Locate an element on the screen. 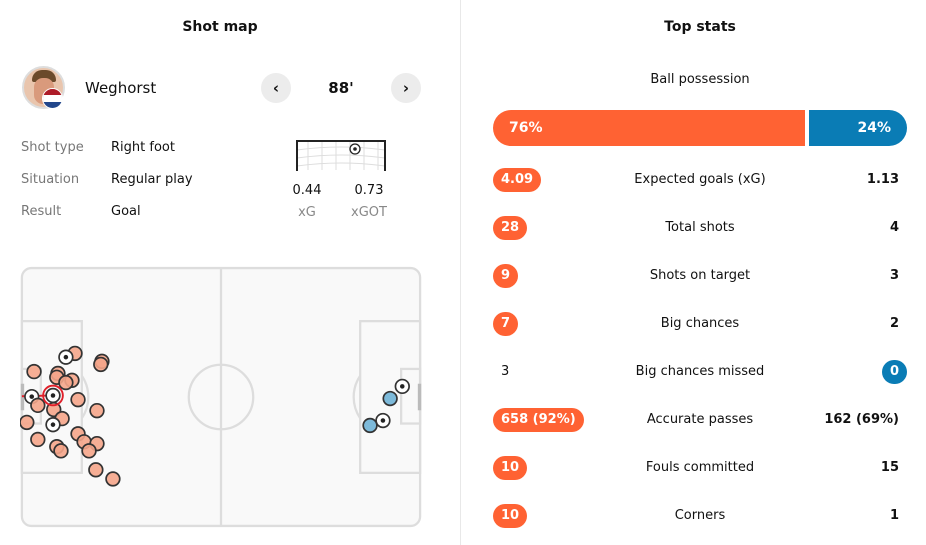 The width and height of the screenshot is (926, 545). stat-row: 3 Big chances missed 0 is located at coordinates (700, 372).